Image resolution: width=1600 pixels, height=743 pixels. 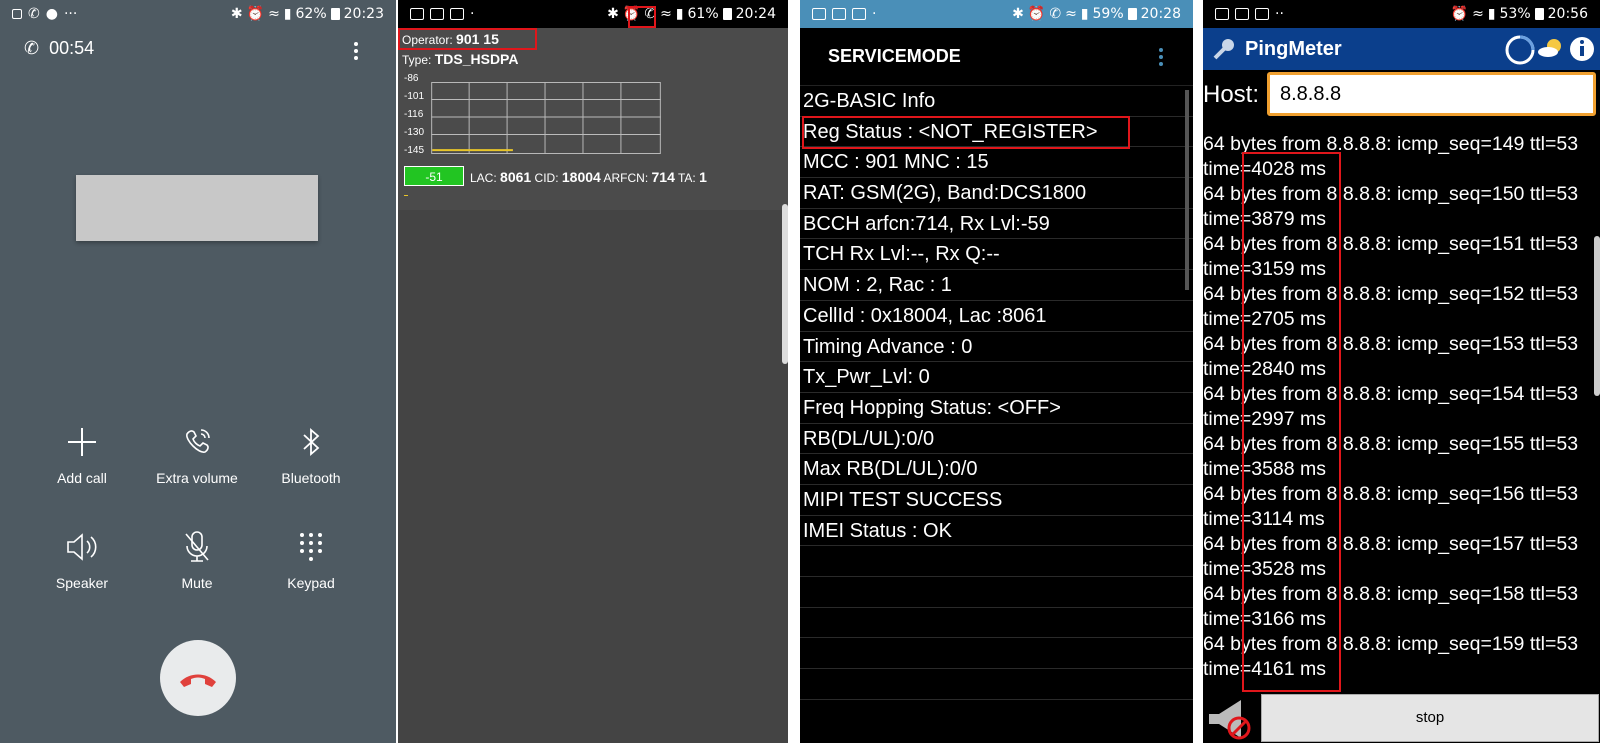 I want to click on bluetooth-button: Bluetooth, so click(x=311, y=454).